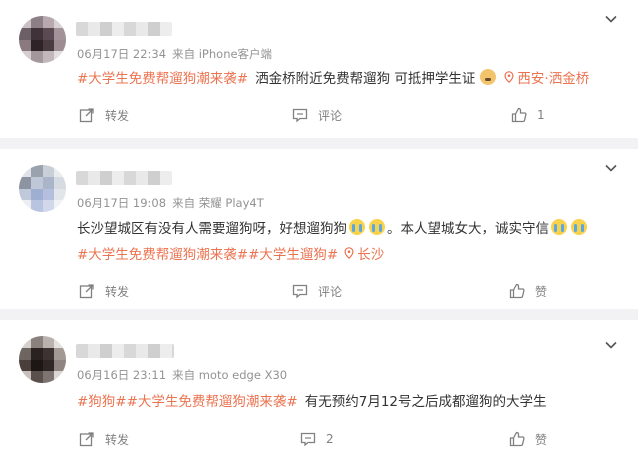 The image size is (638, 459). I want to click on post-body-part2: 。本人望城女大，诚实守信, so click(468, 229).